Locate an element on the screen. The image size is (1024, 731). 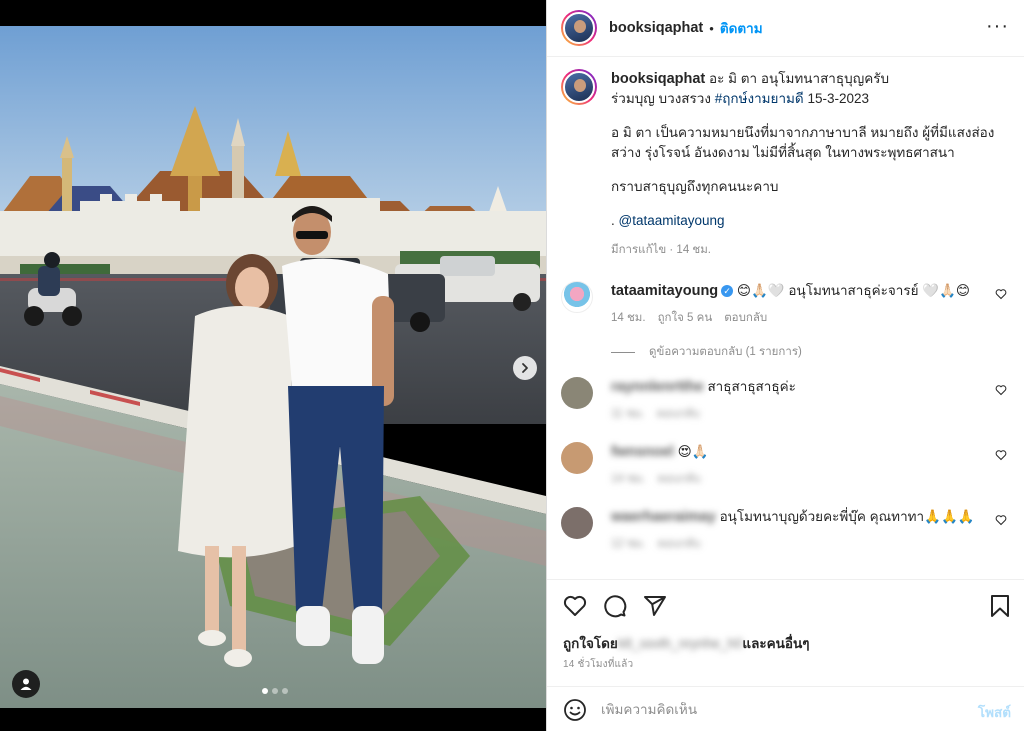
comment-username: waerhaeraimay is located at coordinates (663, 517).